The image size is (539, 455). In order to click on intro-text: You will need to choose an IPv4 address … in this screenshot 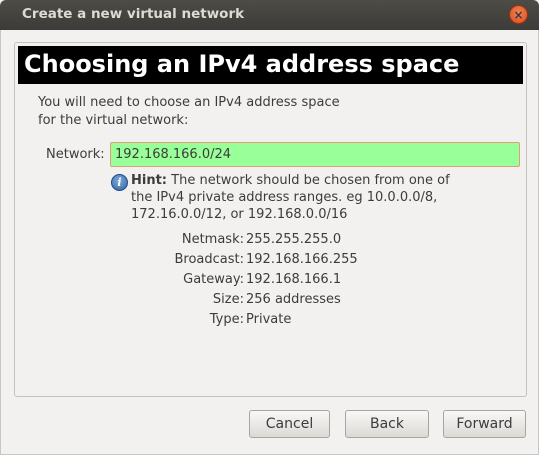, I will do `click(189, 111)`.